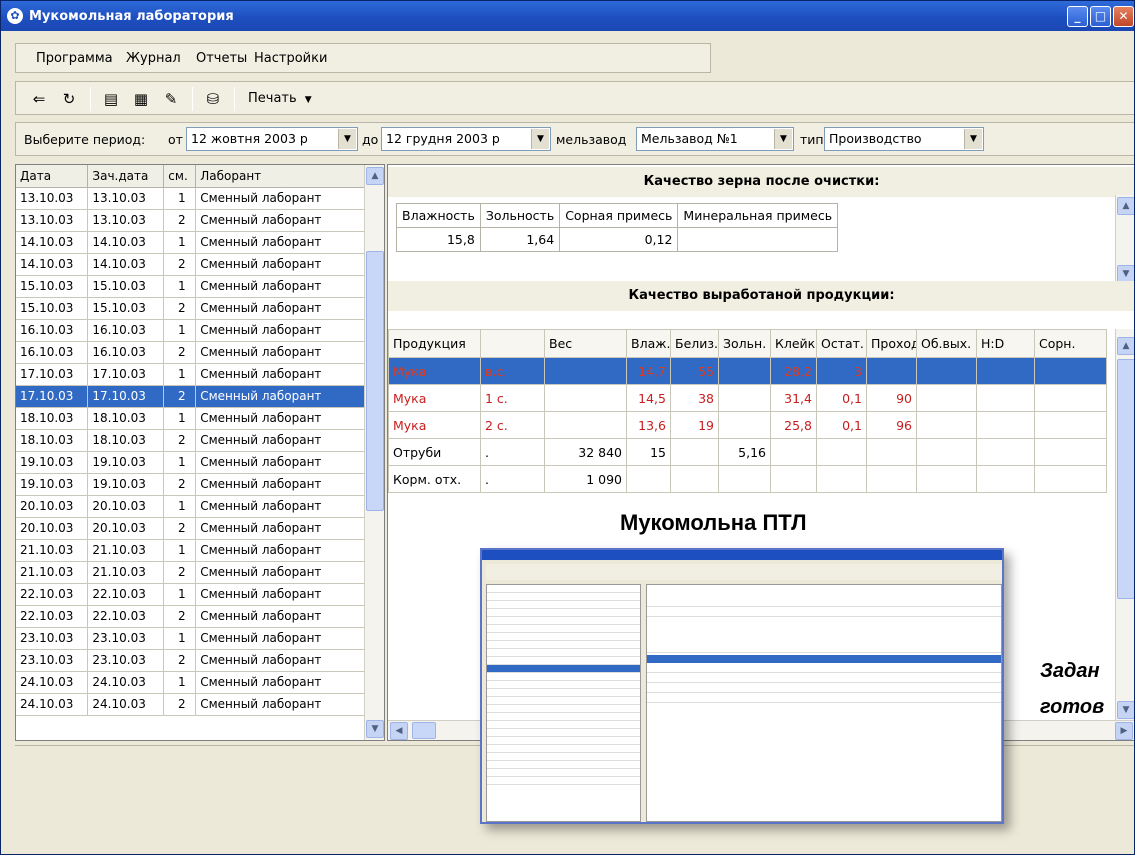 The height and width of the screenshot is (855, 1135). What do you see at coordinates (946, 343) in the screenshot?
I see `column-header: Об.вых.` at bounding box center [946, 343].